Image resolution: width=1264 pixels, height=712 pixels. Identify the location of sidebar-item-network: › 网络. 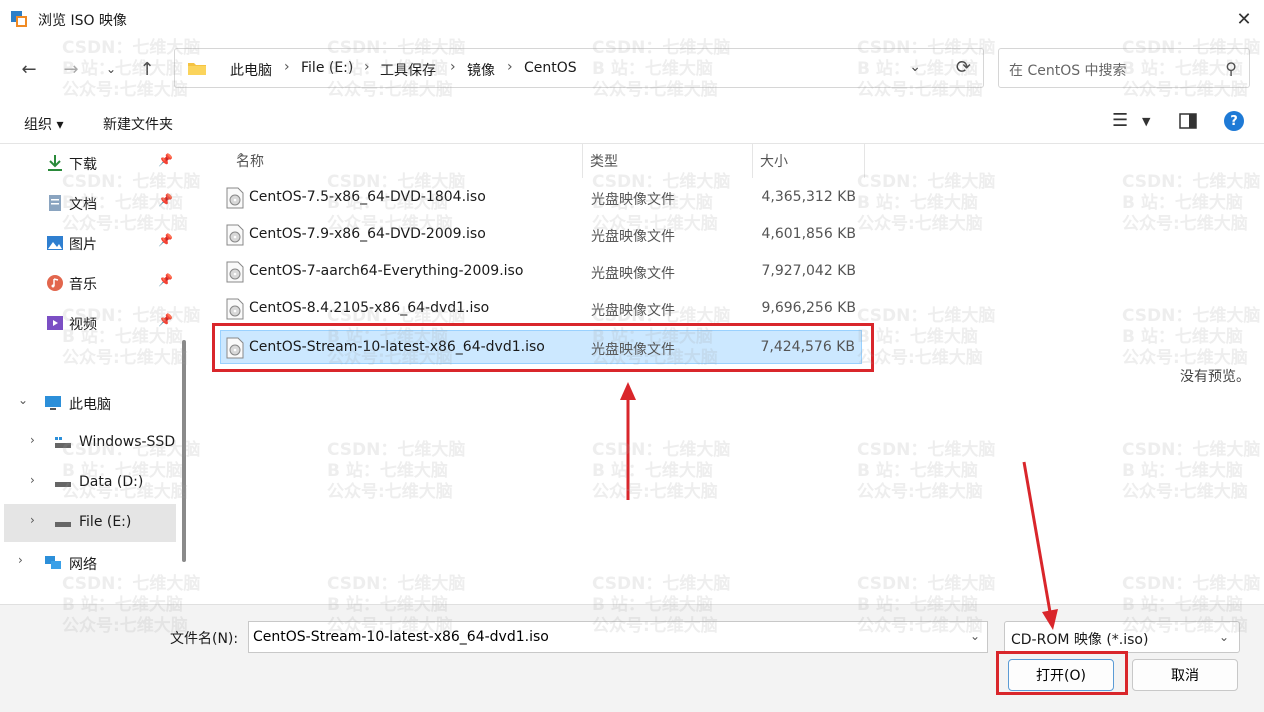
(88, 563).